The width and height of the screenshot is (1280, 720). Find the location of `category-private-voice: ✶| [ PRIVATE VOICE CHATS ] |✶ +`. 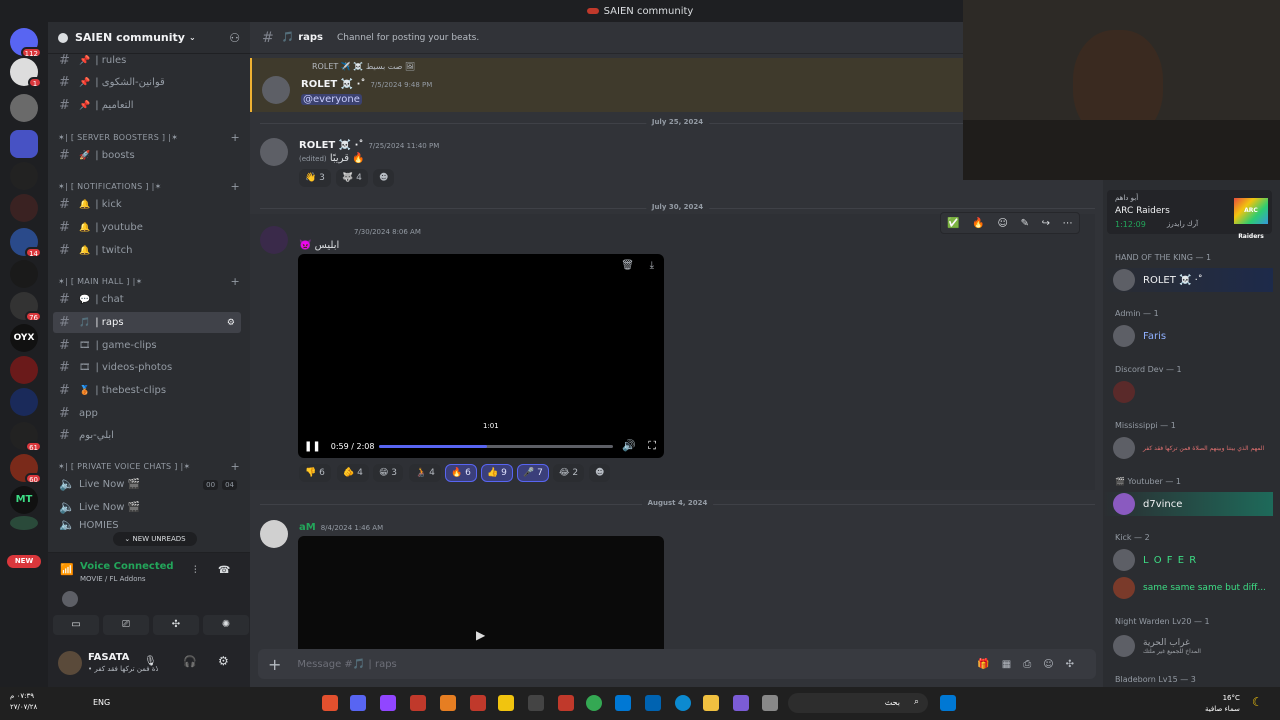

category-private-voice: ✶| [ PRIVATE VOICE CHATS ] |✶ + is located at coordinates (149, 466).